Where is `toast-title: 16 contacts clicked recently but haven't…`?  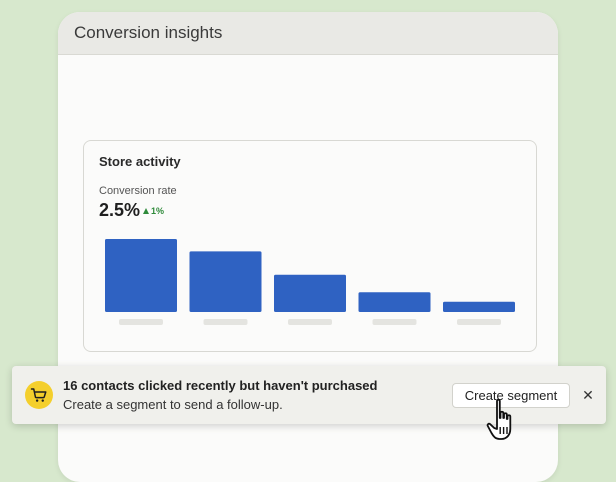 toast-title: 16 contacts clicked recently but haven't… is located at coordinates (220, 385).